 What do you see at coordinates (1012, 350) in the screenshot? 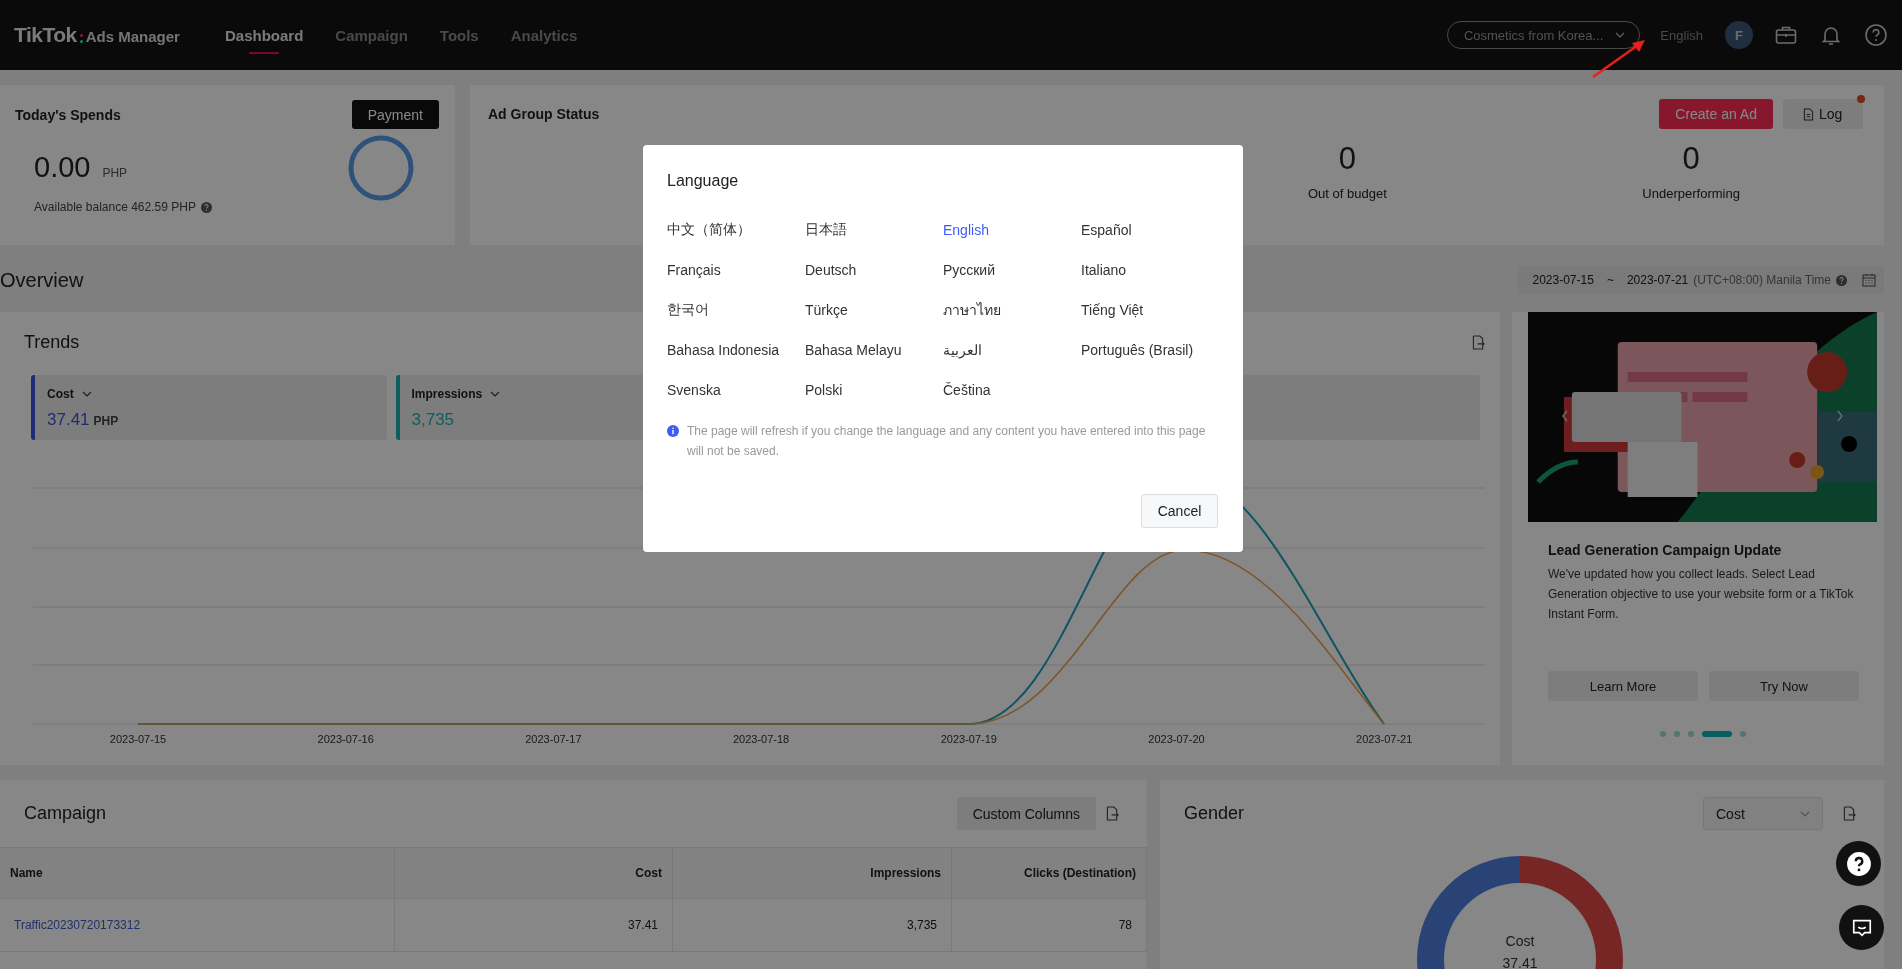
I see `language-option: العربية` at bounding box center [1012, 350].